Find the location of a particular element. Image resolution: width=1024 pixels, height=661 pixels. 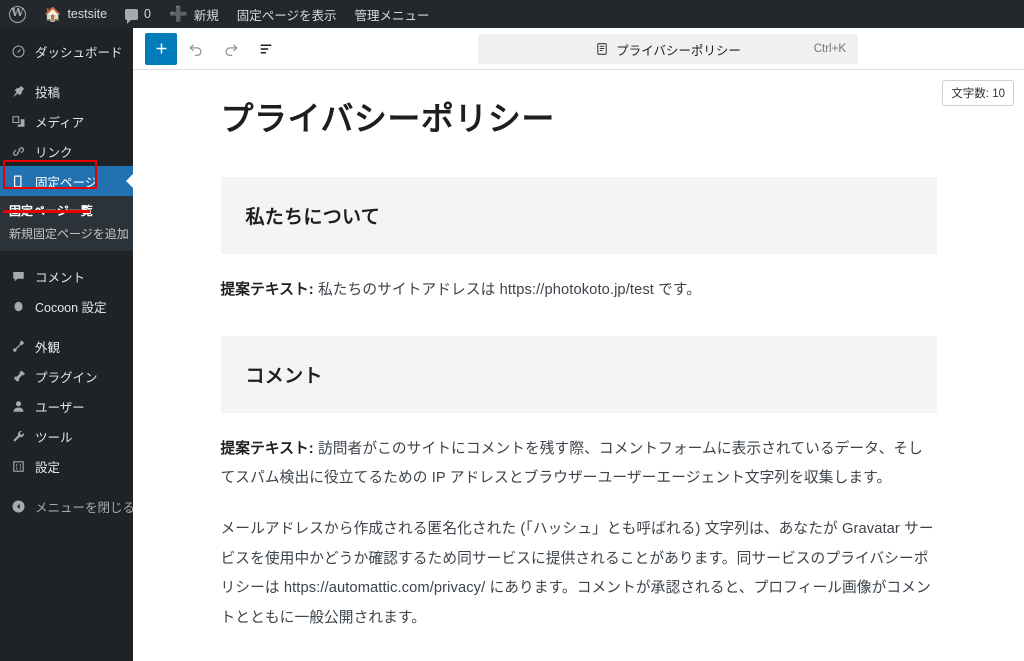

adminbar-new: ➕ 新規 is located at coordinates (194, 14).